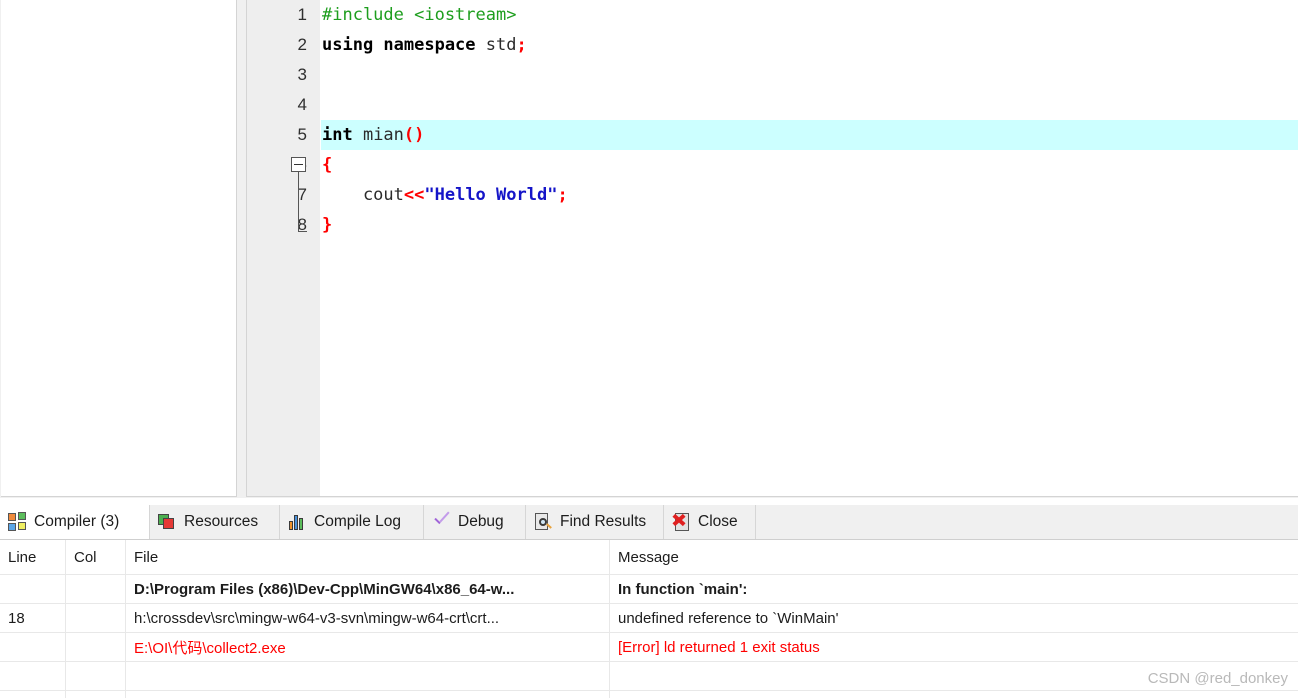  I want to click on code-token: <<, so click(414, 195).